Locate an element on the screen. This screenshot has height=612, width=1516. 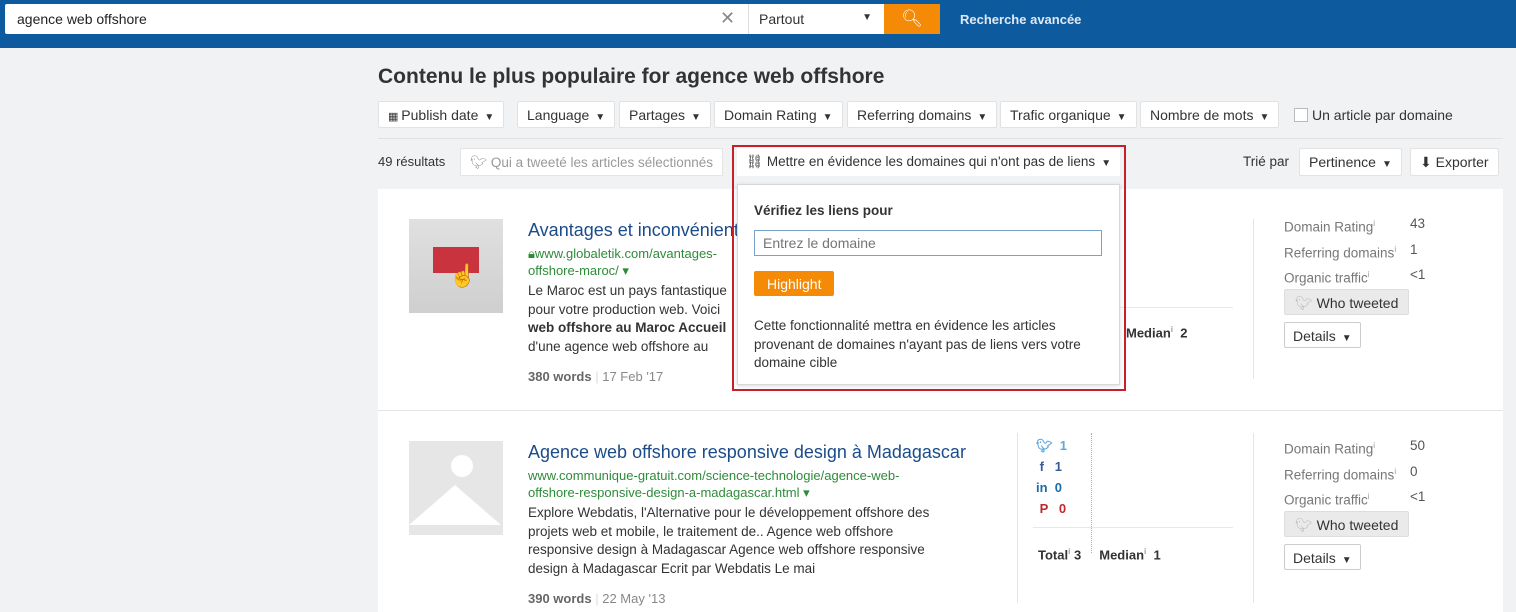
sort-value: Pertinence is located at coordinates (1342, 162).